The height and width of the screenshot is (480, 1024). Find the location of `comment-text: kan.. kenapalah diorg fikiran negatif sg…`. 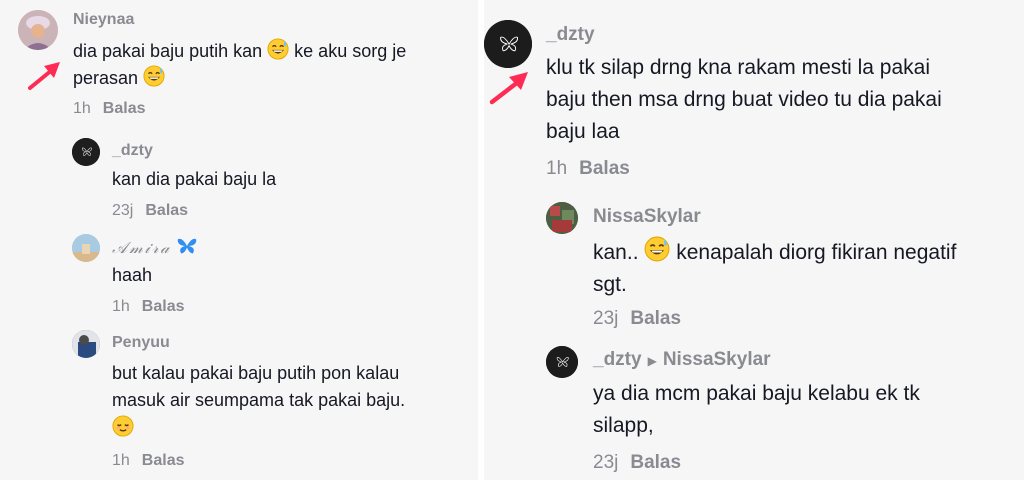

comment-text: kan.. kenapalah diorg fikiran negatif sg… is located at coordinates (805, 268).